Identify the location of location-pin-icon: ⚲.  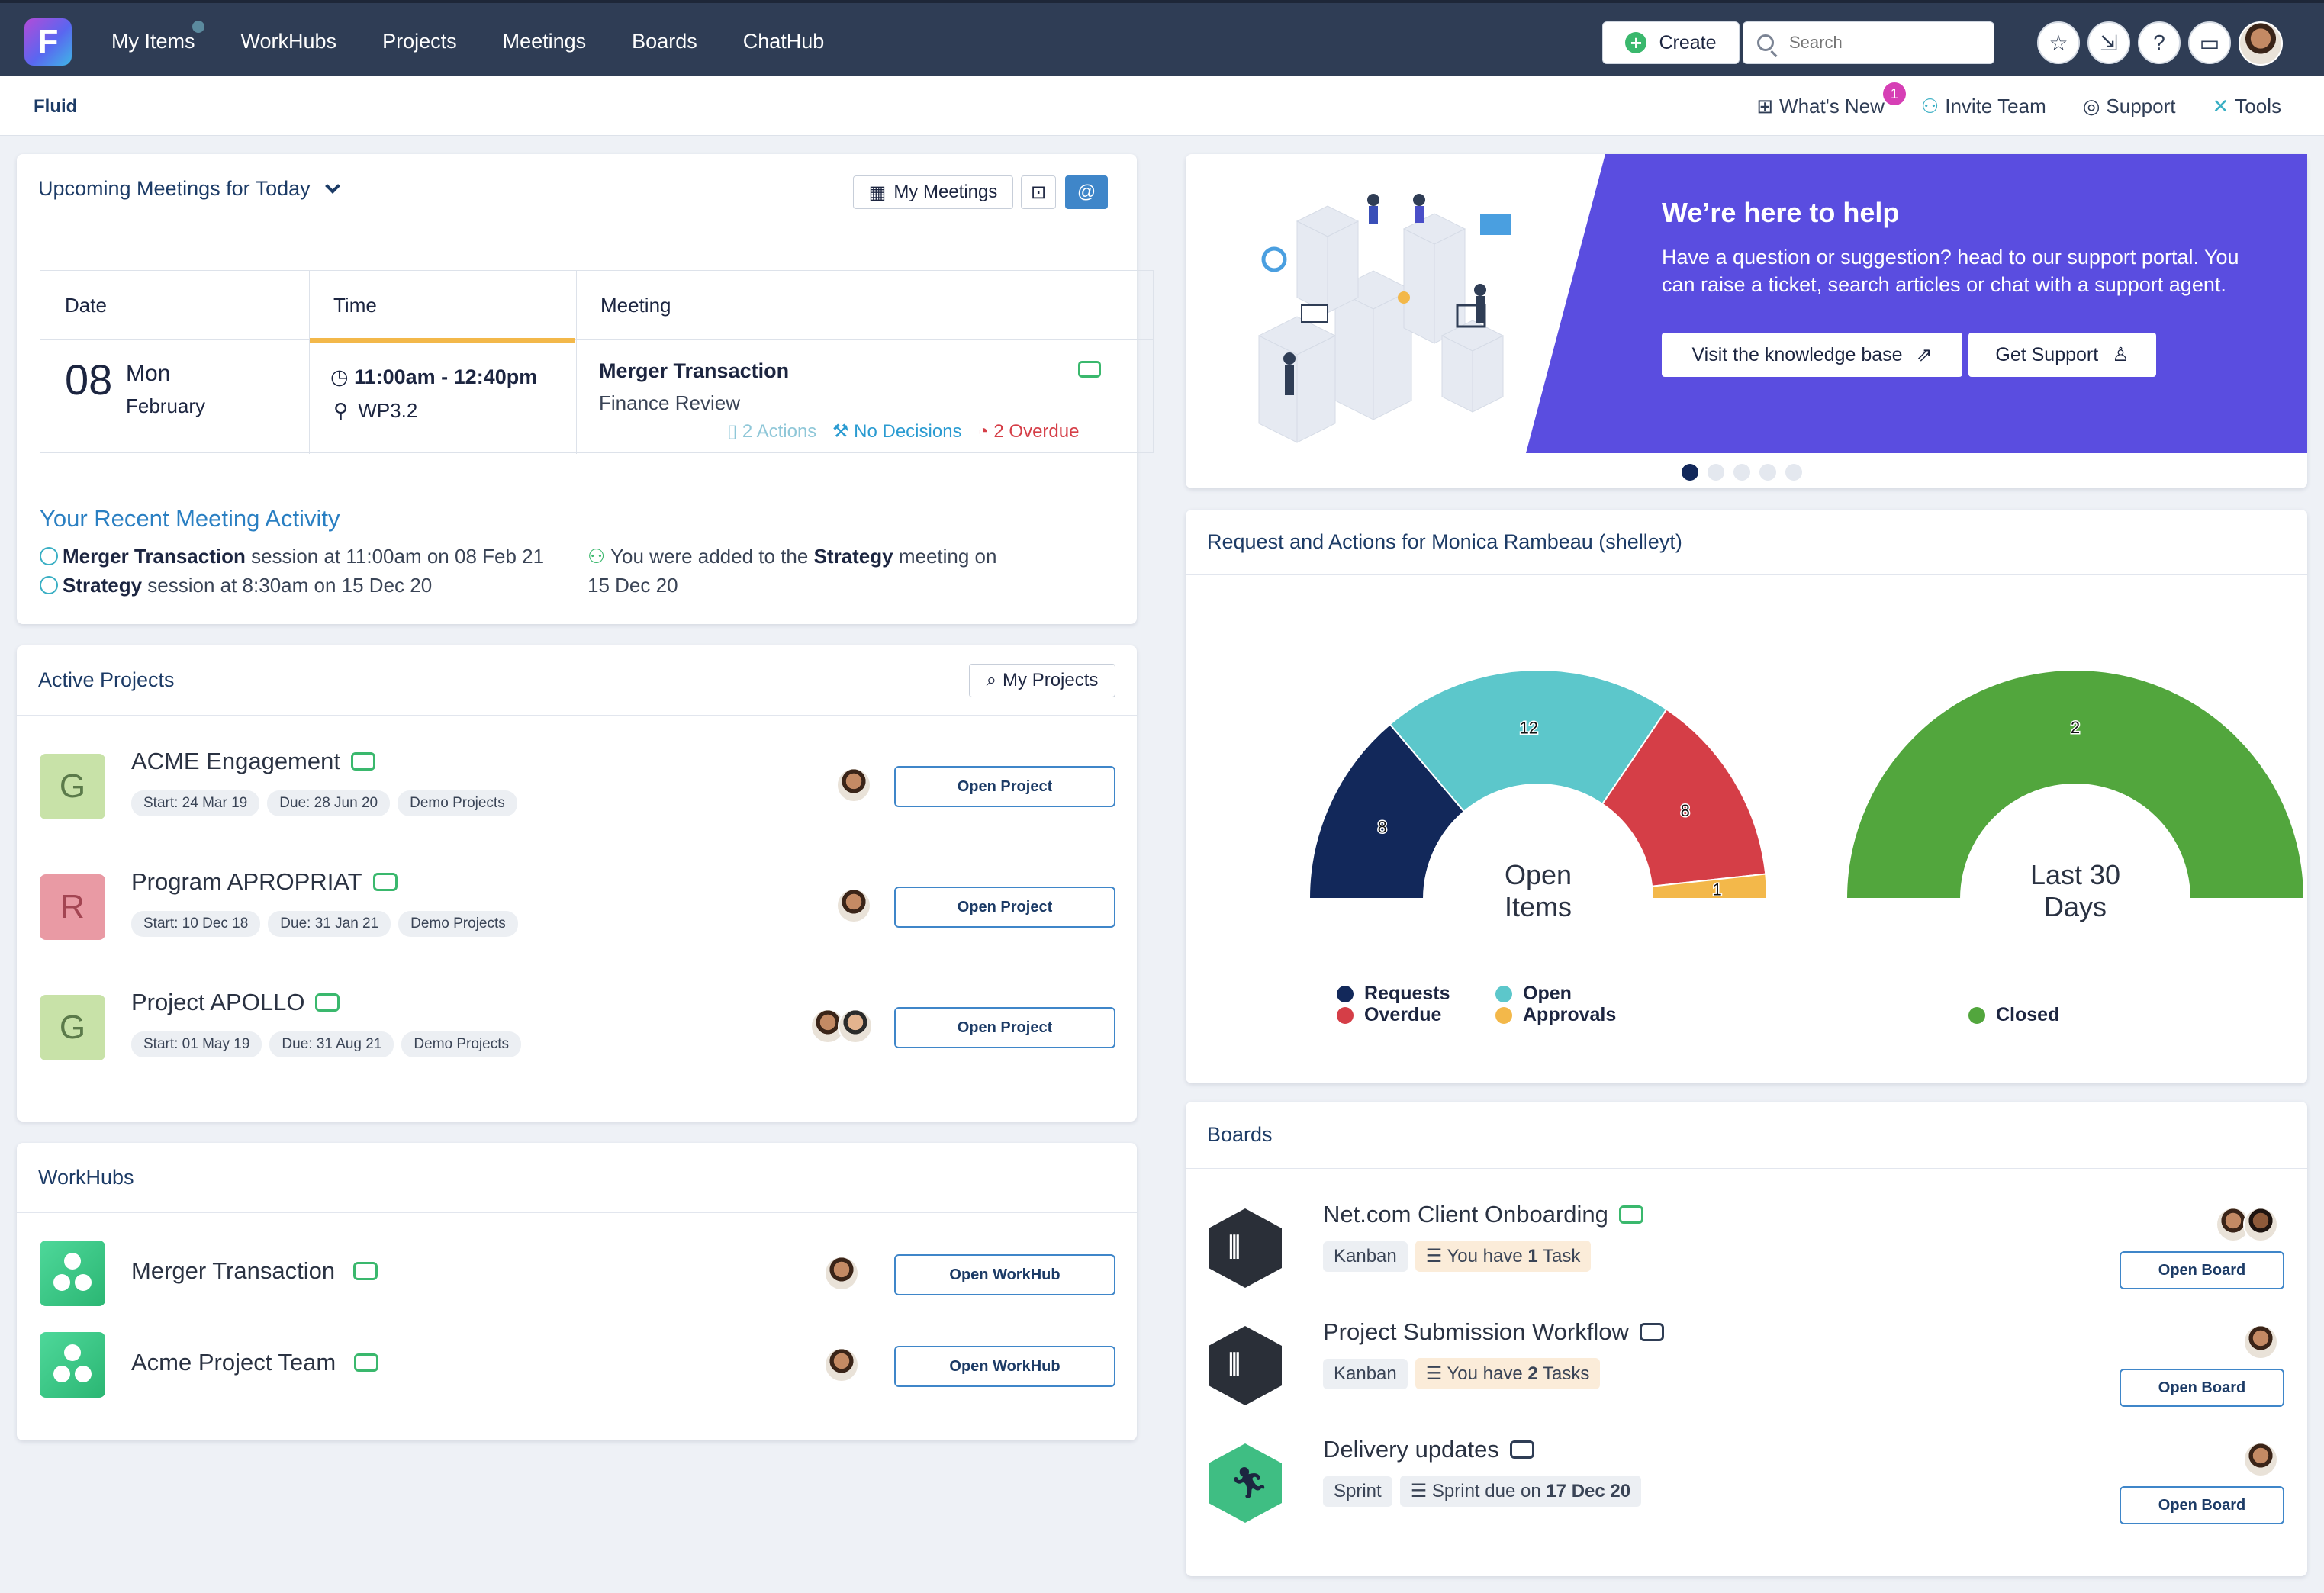
(341, 410).